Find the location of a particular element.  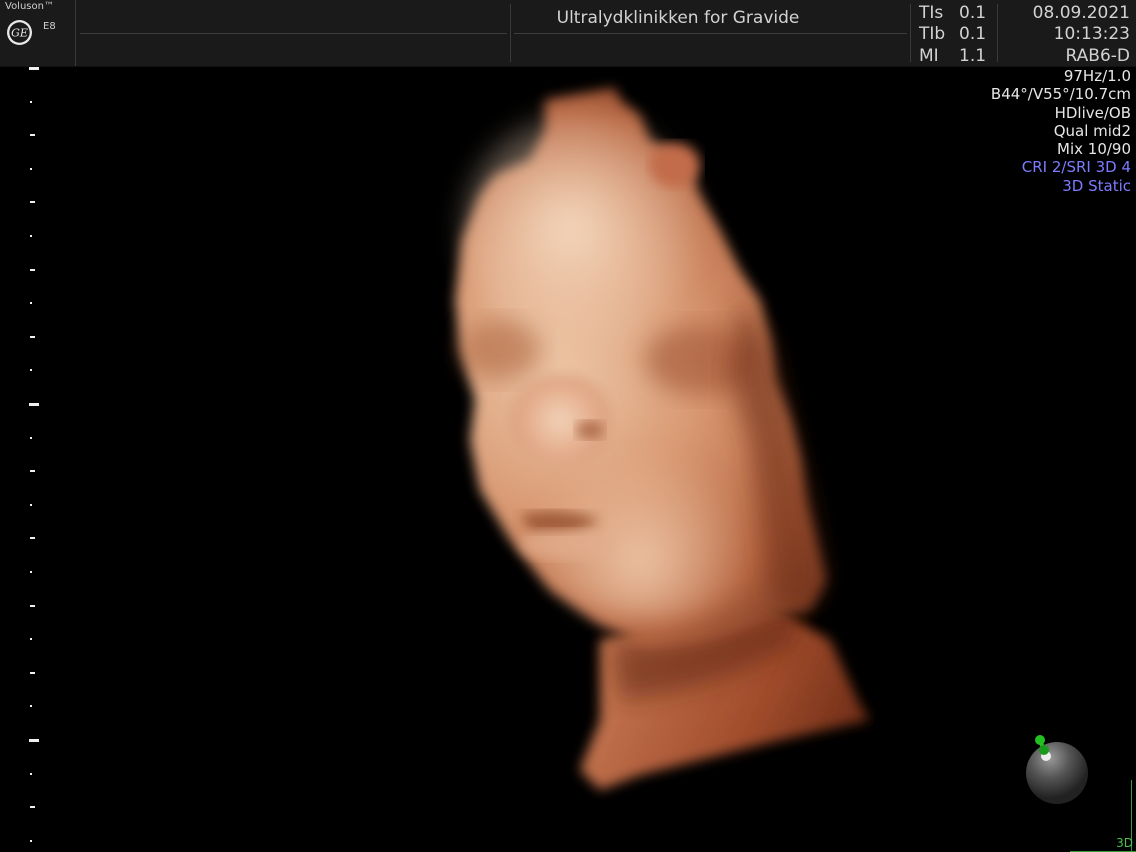

render-mode: HDlive/OB is located at coordinates (1092, 112).